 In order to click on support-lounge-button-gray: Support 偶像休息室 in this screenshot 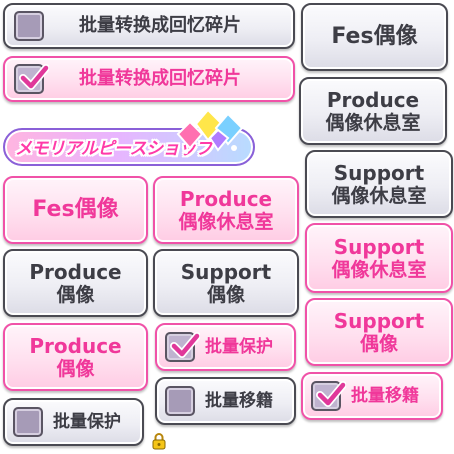, I will do `click(379, 184)`.